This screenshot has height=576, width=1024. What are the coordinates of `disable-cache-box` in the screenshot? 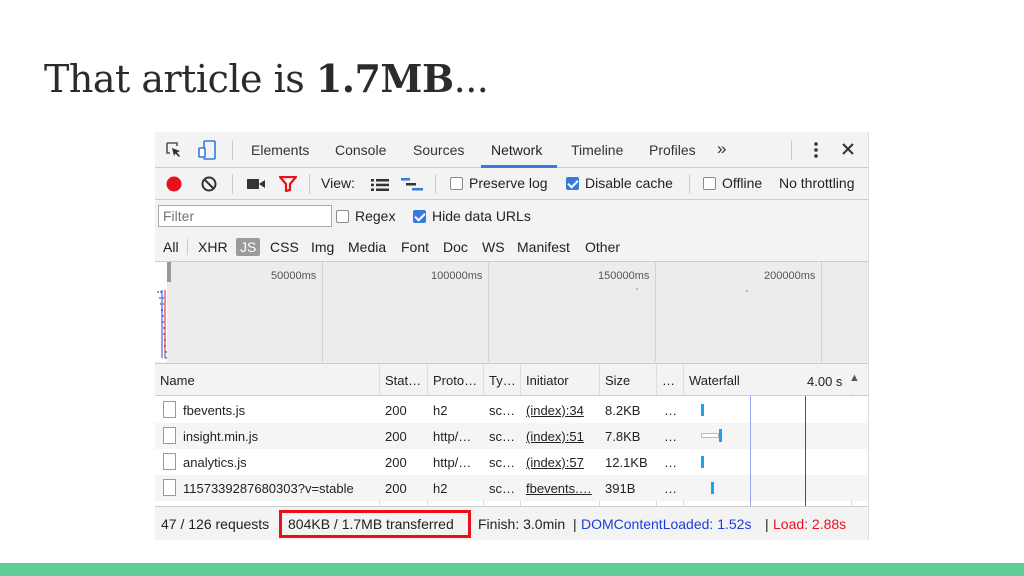 It's located at (572, 183).